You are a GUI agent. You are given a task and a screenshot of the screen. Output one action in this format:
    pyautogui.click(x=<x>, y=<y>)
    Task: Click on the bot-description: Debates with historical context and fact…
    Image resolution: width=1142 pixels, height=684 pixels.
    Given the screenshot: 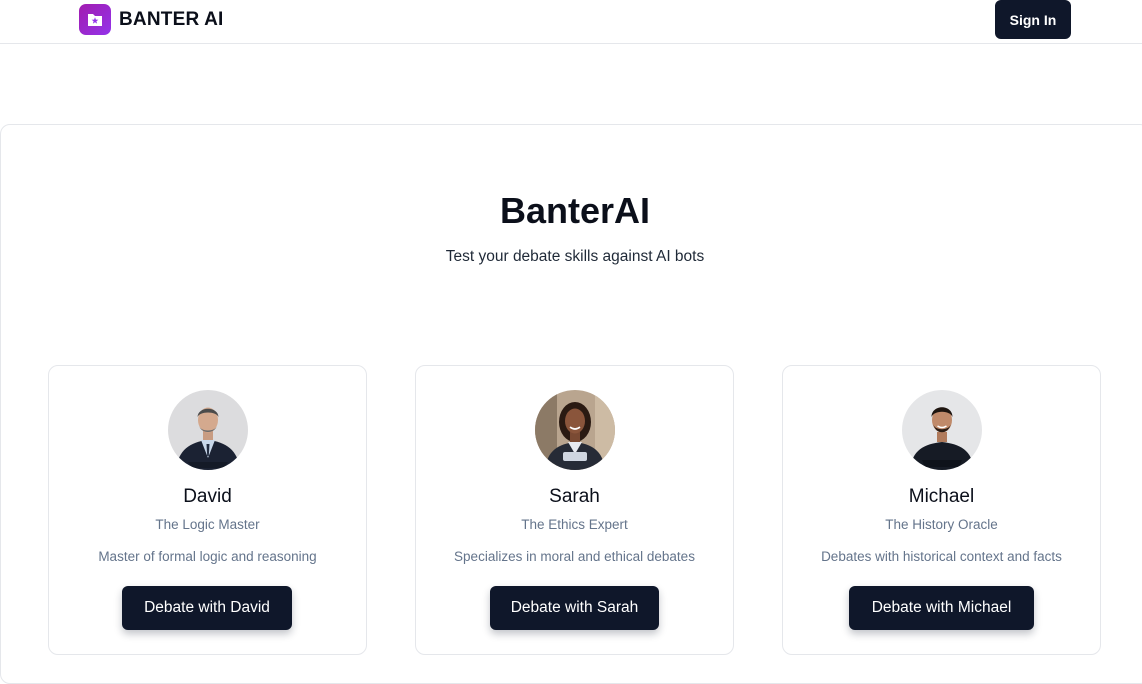 What is the action you would take?
    pyautogui.click(x=941, y=556)
    